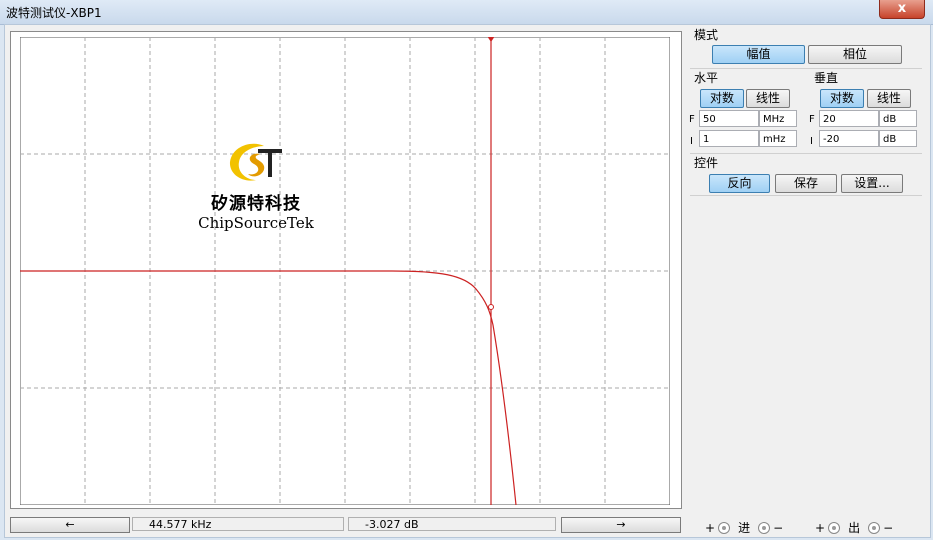 The height and width of the screenshot is (540, 933). Describe the element at coordinates (706, 35) in the screenshot. I see `mode-label: 模式` at that location.